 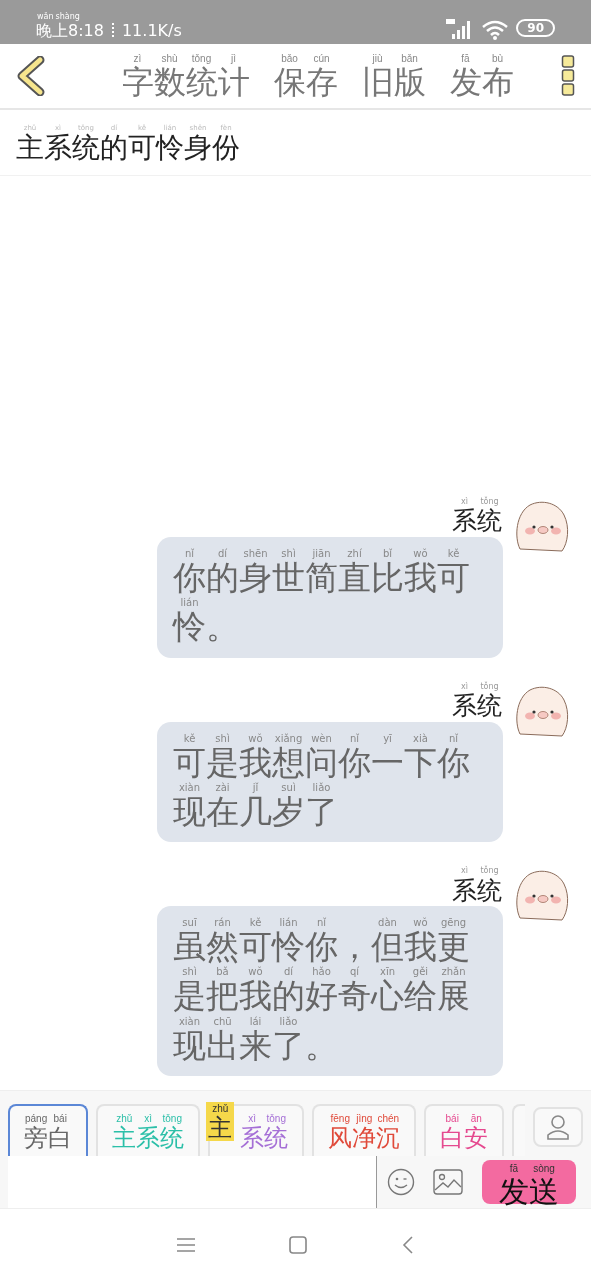 I want to click on user-icon, so click(x=558, y=1127).